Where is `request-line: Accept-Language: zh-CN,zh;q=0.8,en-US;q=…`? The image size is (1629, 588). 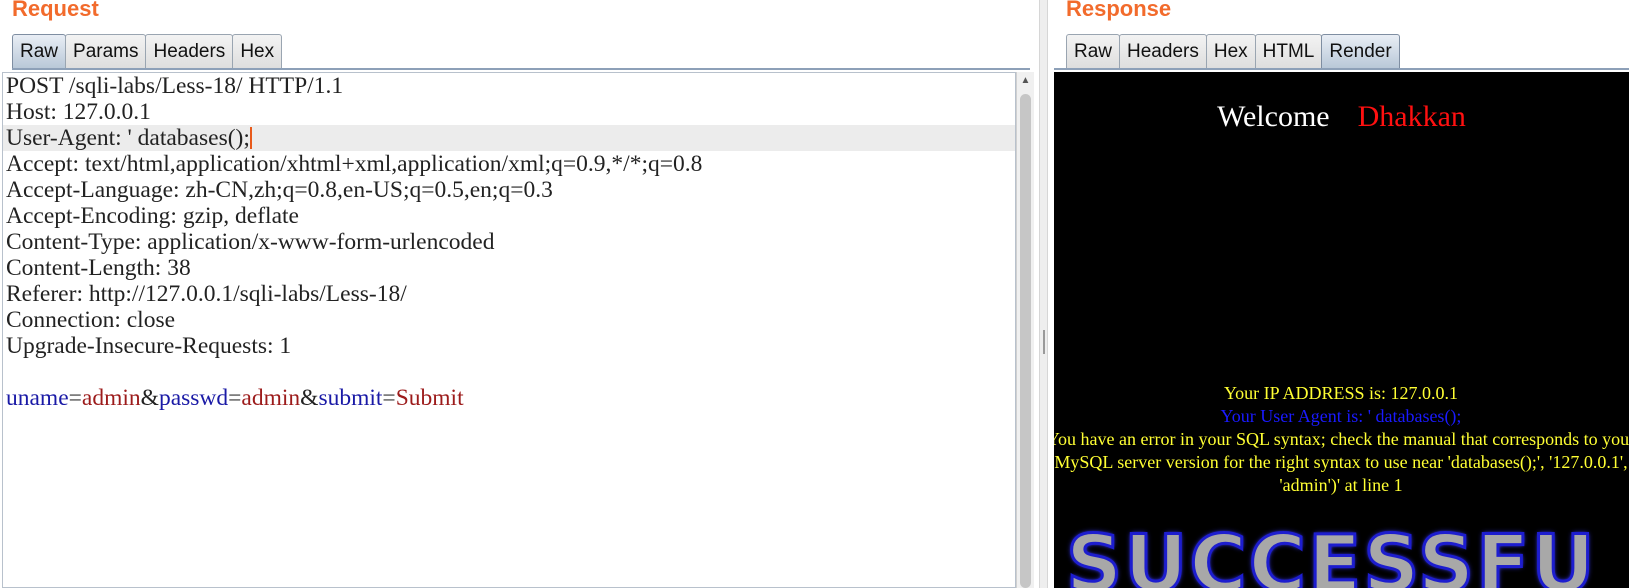
request-line: Accept-Language: zh-CN,zh;q=0.8,en-US;q=… is located at coordinates (279, 190).